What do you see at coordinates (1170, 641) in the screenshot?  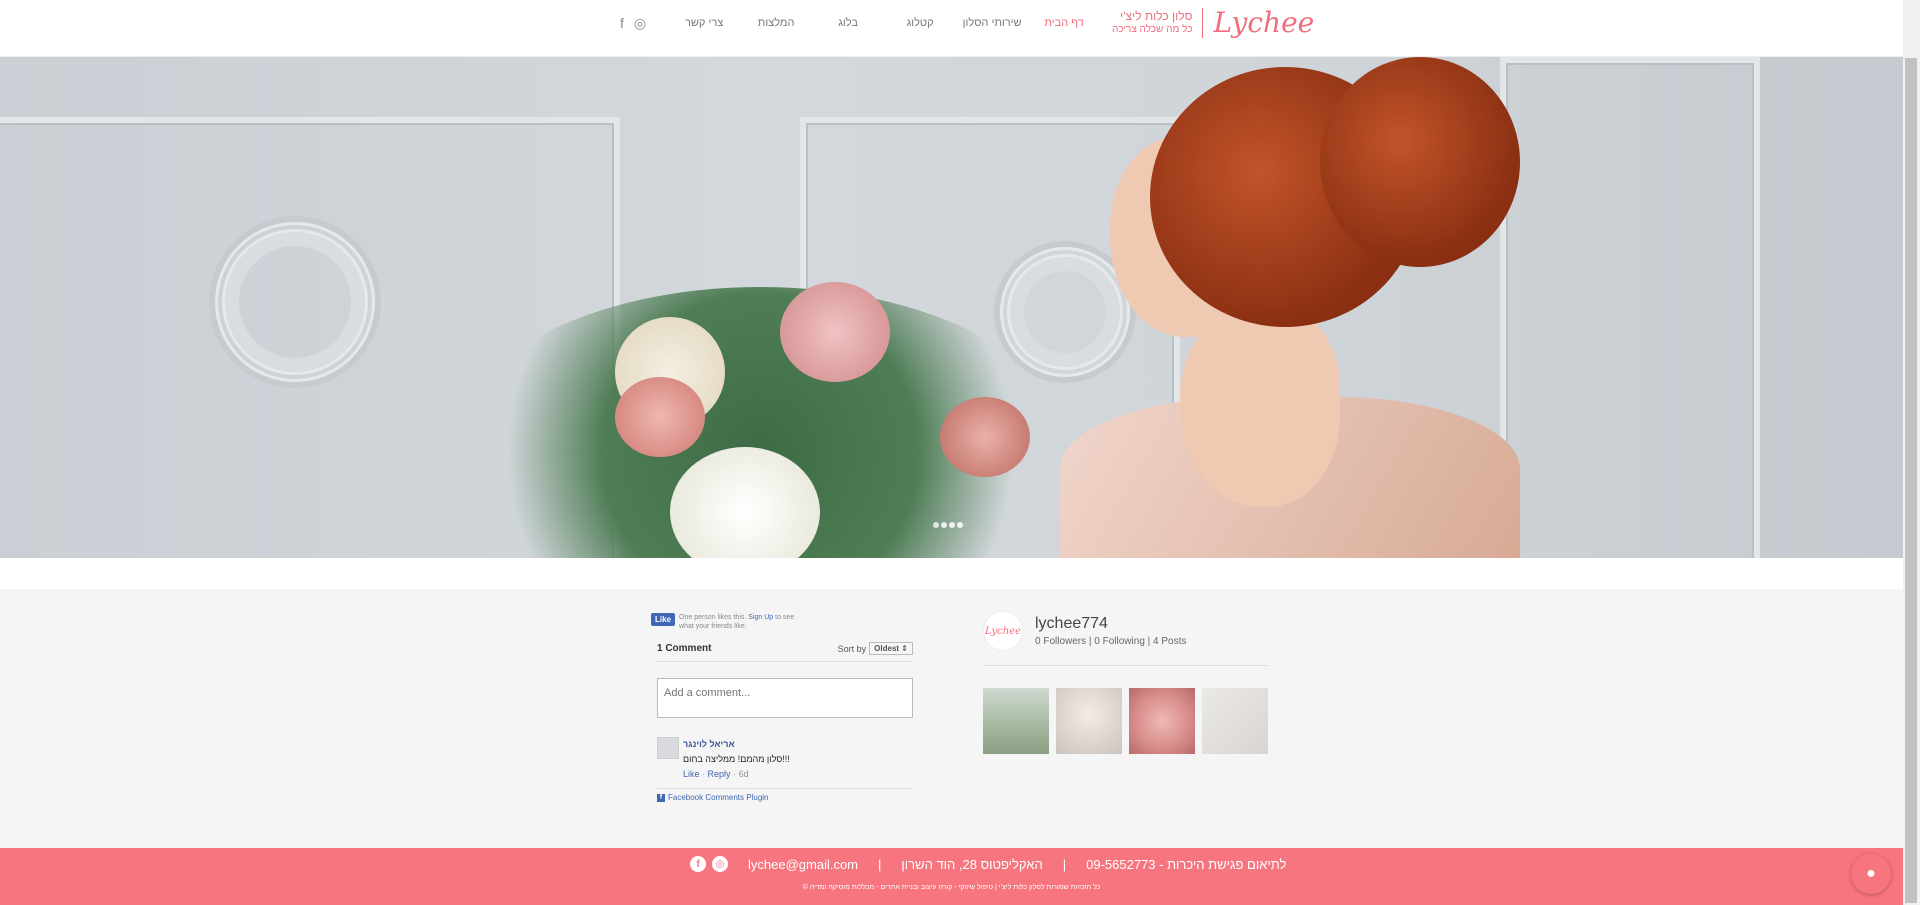 I see `posts-count: 4 Posts` at bounding box center [1170, 641].